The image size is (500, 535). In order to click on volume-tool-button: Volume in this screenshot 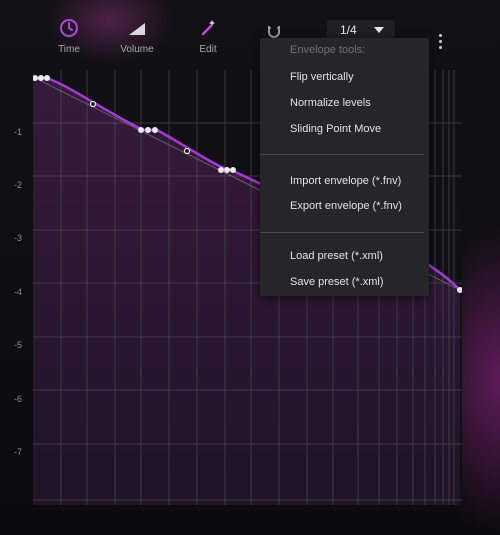, I will do `click(137, 36)`.